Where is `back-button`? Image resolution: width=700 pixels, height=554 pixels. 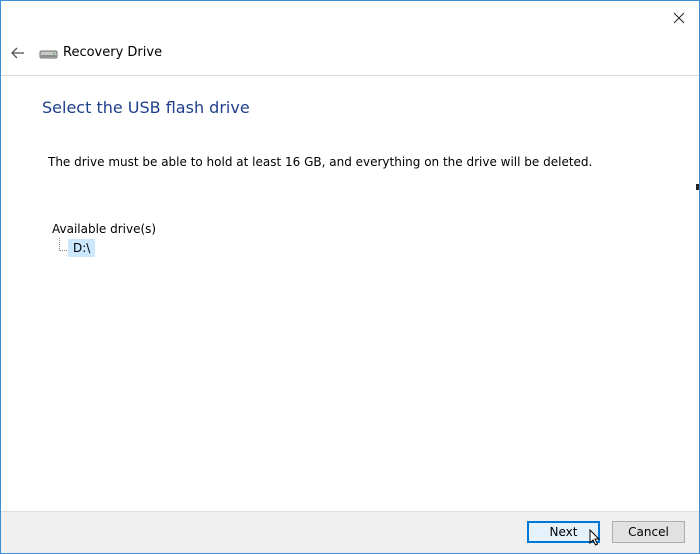
back-button is located at coordinates (18, 53).